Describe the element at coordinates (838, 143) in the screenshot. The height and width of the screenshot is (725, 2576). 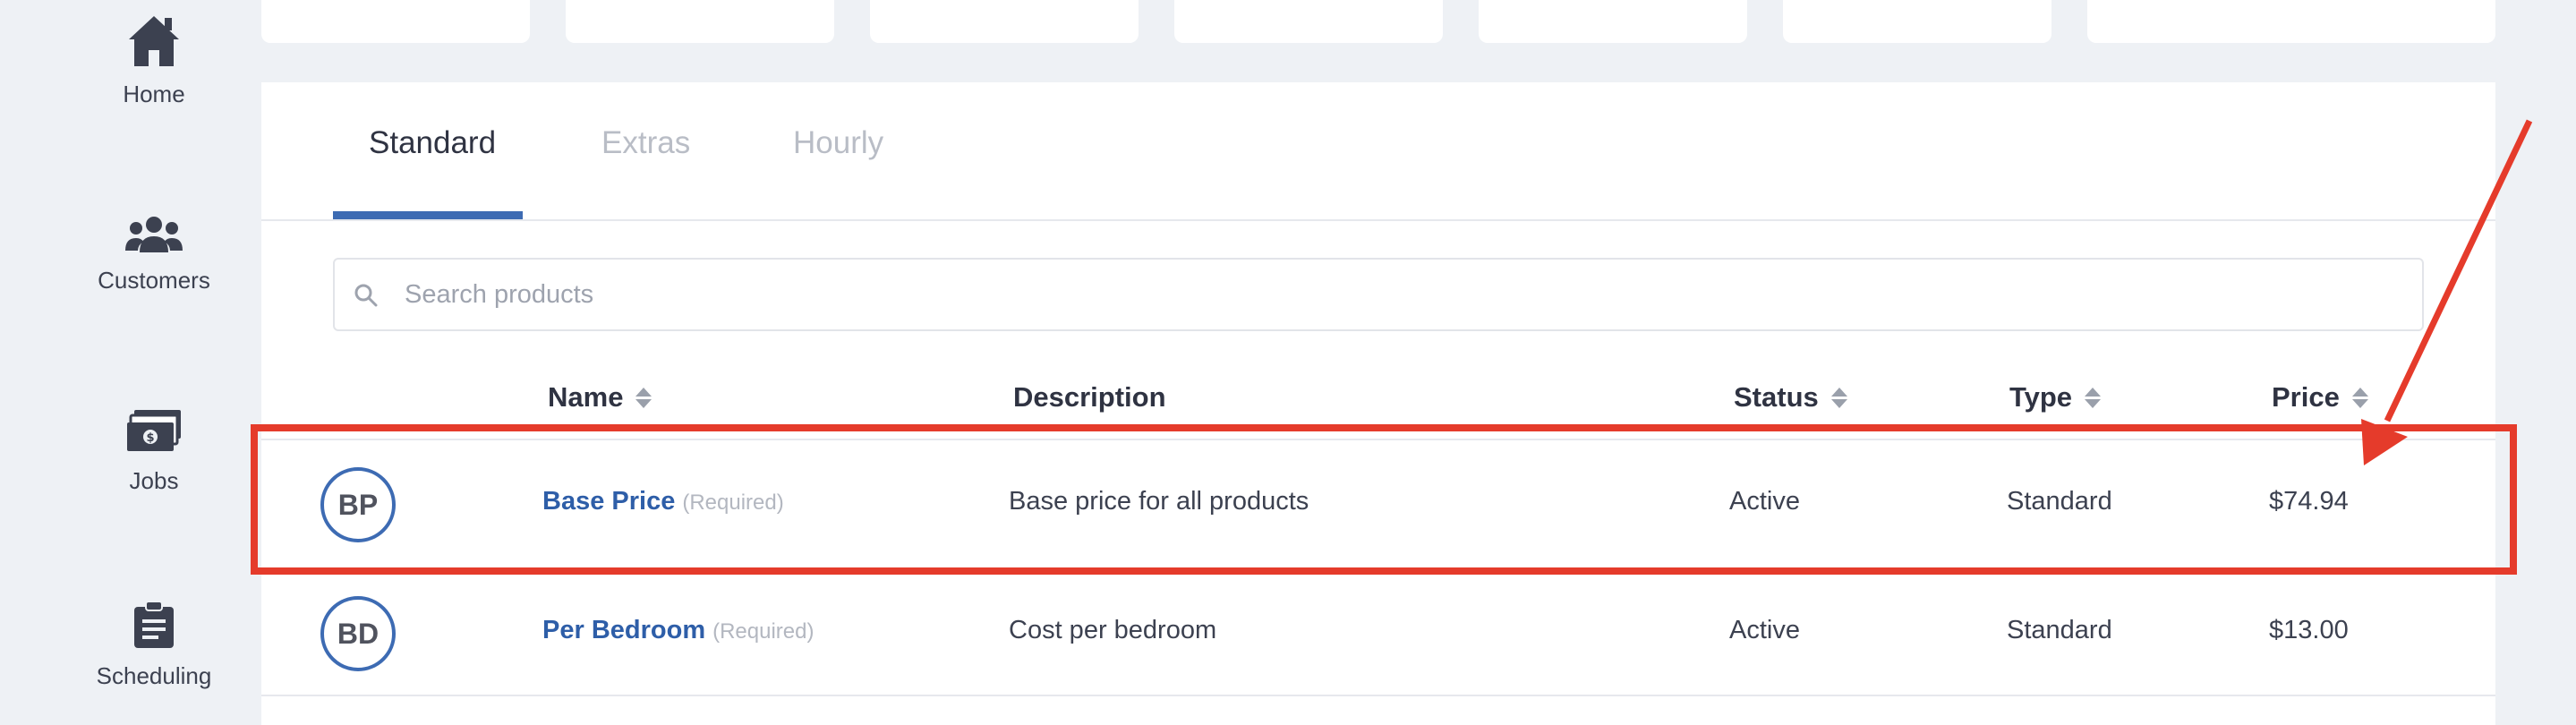
I see `tab-hourly: Hourly` at that location.